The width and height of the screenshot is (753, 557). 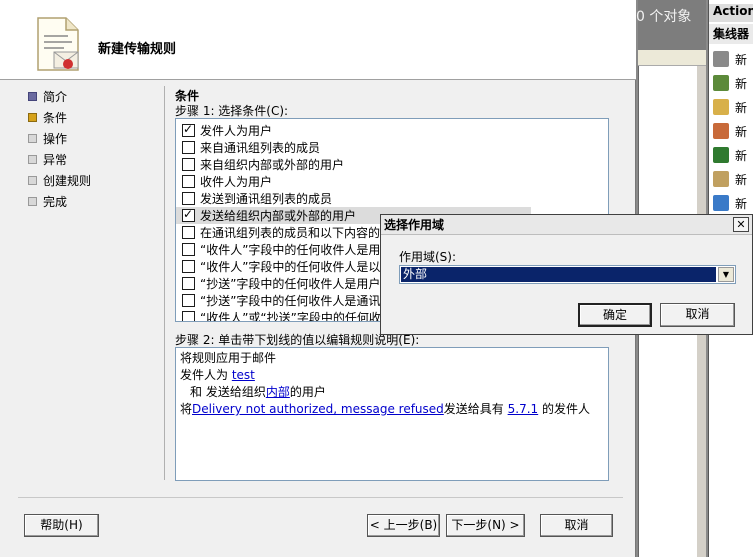 I want to click on condition-item: 来自通讯组列表的成员, so click(x=251, y=147).